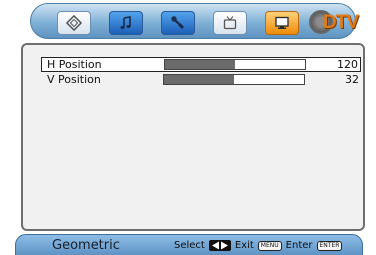 The image size is (376, 255). I want to click on h-position-label: H Position, so click(74, 64).